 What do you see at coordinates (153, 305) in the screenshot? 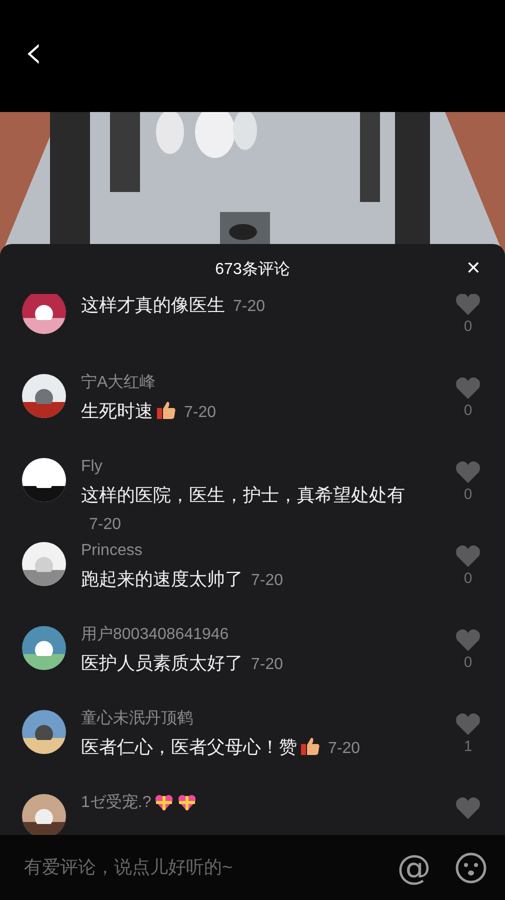
I see `comment-text: 这样才真的像医生` at bounding box center [153, 305].